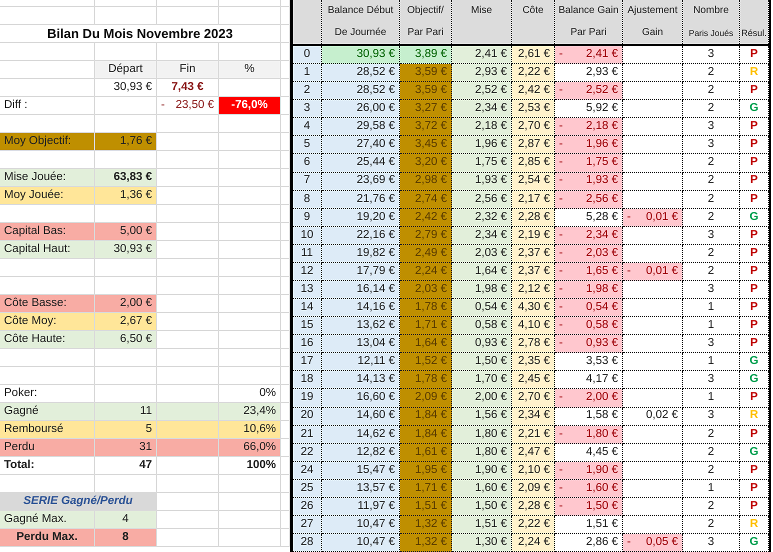 The width and height of the screenshot is (773, 552). Describe the element at coordinates (426, 453) in the screenshot. I see `table-cell: 1,61 €` at that location.